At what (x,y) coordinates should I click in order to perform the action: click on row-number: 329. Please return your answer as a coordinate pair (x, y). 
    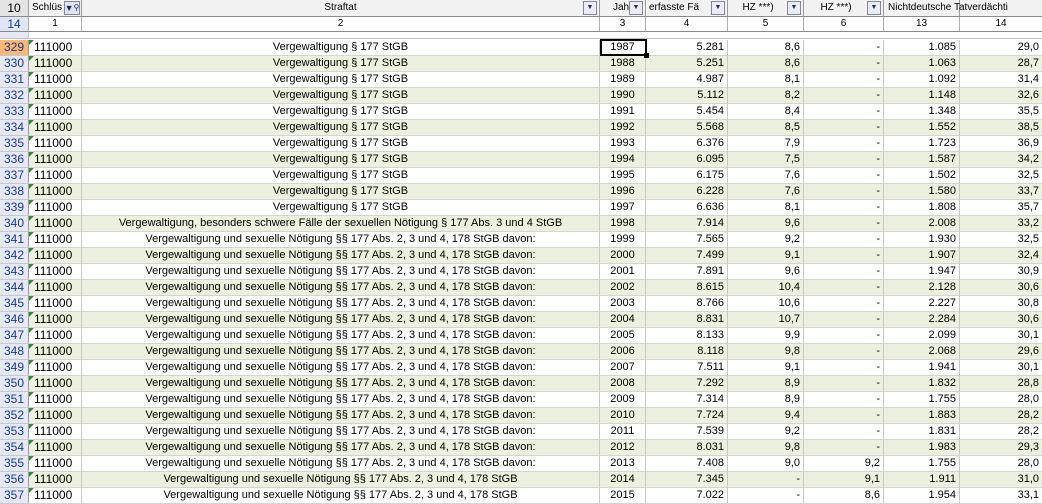
    Looking at the image, I should click on (14, 48).